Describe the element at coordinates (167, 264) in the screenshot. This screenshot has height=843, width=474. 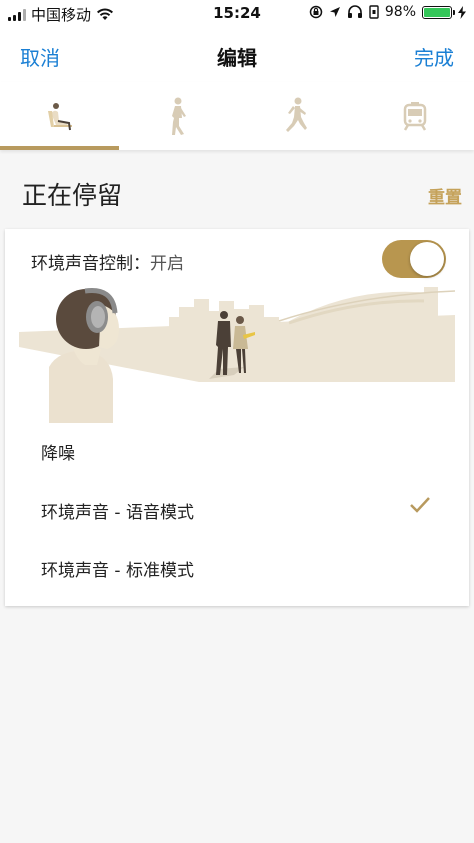
I see `ambient-control-state: 开启` at that location.